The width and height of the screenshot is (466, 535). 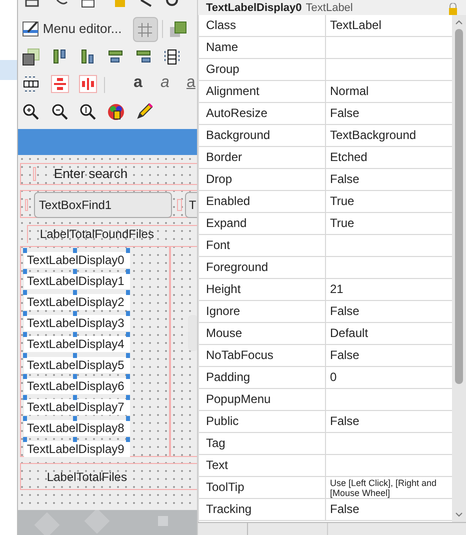 I want to click on property-name: Mouse, so click(x=262, y=333).